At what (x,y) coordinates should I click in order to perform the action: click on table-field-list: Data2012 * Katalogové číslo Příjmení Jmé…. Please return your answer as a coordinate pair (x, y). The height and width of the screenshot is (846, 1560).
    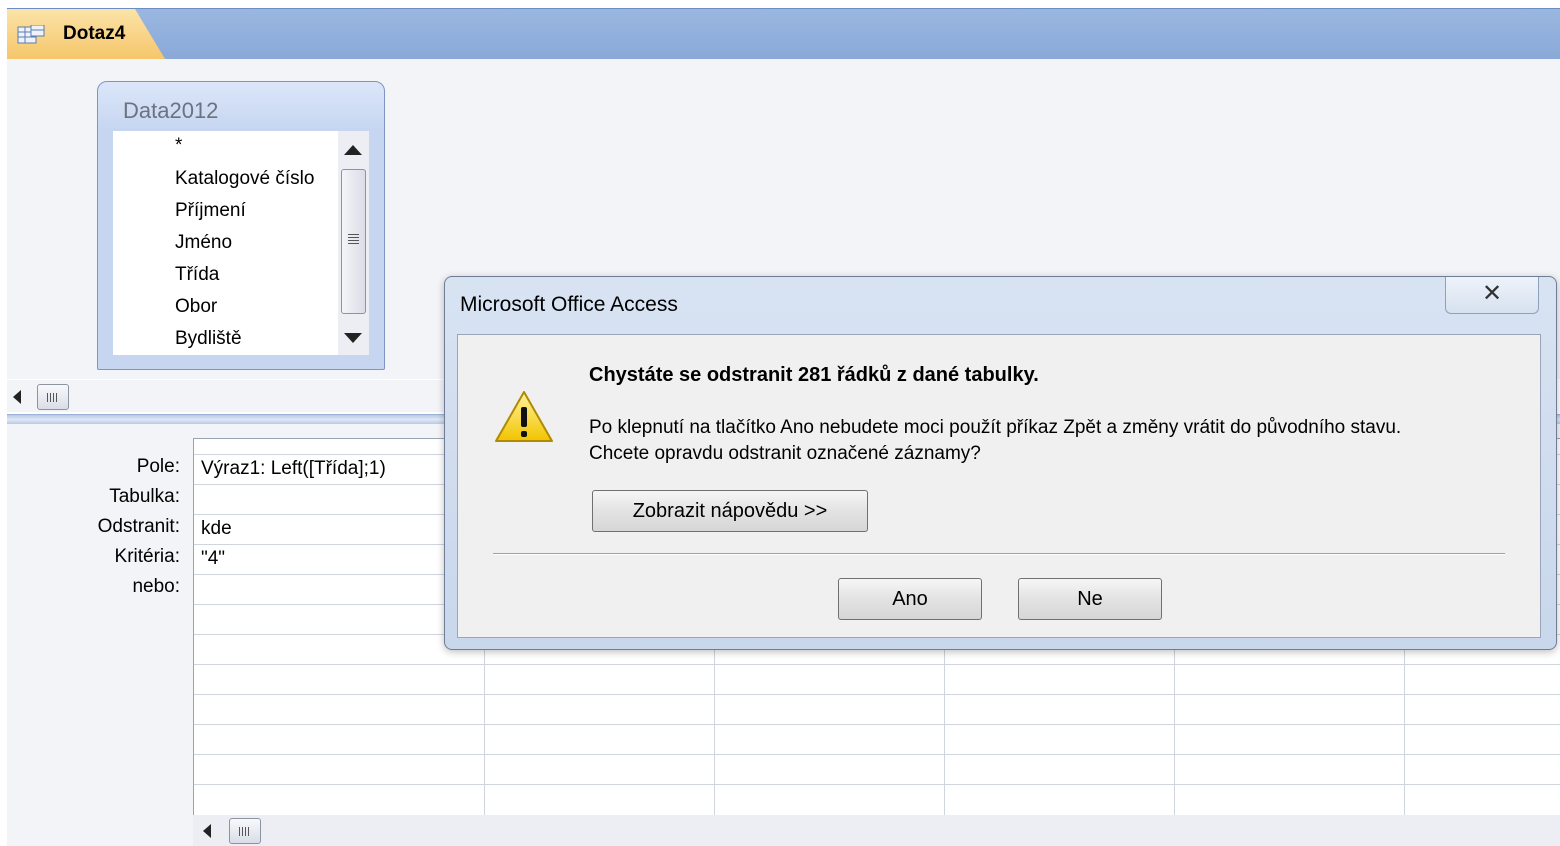
    Looking at the image, I should click on (241, 225).